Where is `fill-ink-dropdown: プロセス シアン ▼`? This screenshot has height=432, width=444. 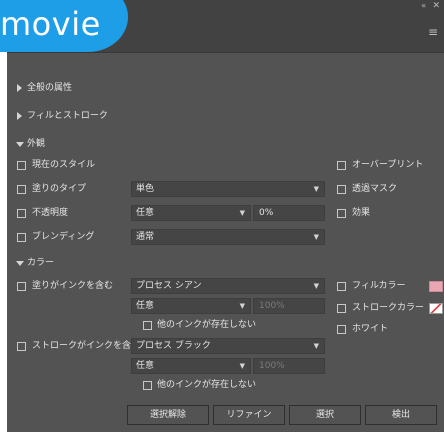 fill-ink-dropdown: プロセス シアン ▼ is located at coordinates (228, 286).